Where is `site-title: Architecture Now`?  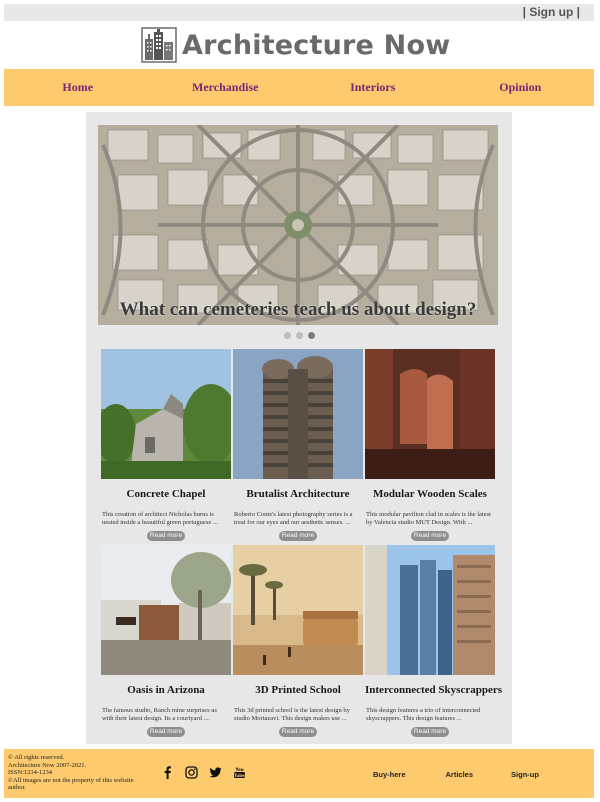
site-title: Architecture Now is located at coordinates (316, 45).